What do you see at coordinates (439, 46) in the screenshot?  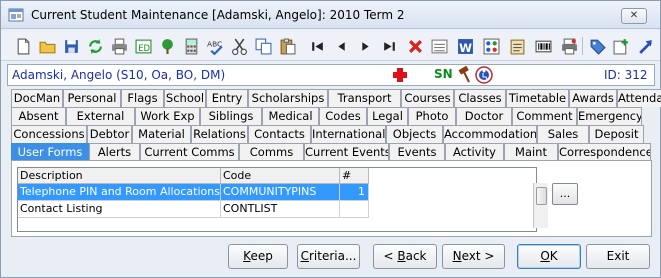 I see `list-view-icon` at bounding box center [439, 46].